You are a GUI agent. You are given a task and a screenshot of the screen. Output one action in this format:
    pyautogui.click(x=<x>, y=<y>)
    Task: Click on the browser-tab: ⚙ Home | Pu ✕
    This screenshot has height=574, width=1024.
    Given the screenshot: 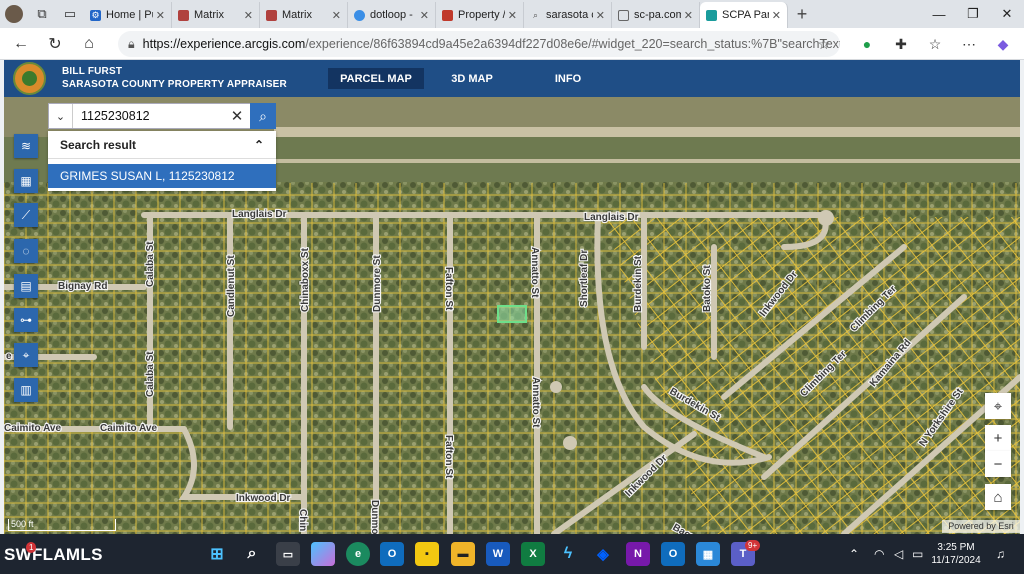 What is the action you would take?
    pyautogui.click(x=128, y=15)
    